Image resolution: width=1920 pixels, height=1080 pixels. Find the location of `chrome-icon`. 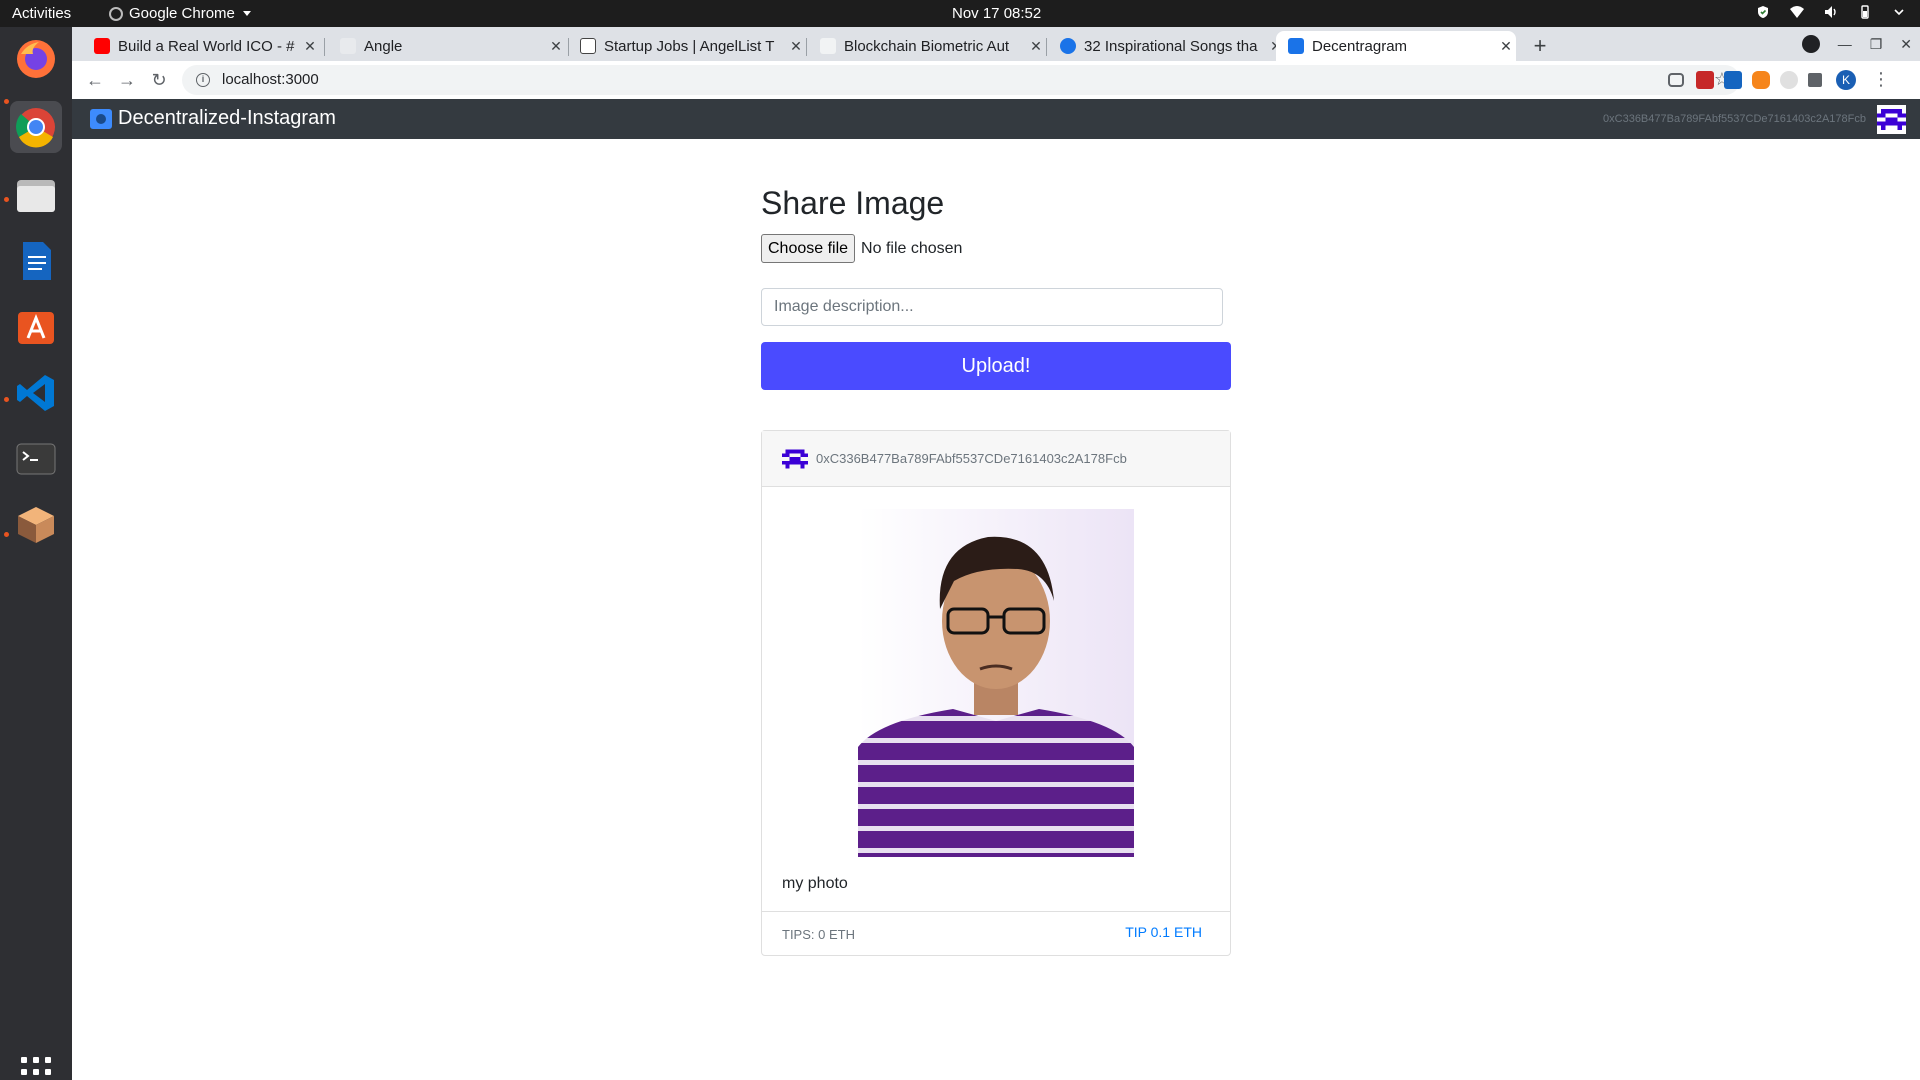

chrome-icon is located at coordinates (36, 127).